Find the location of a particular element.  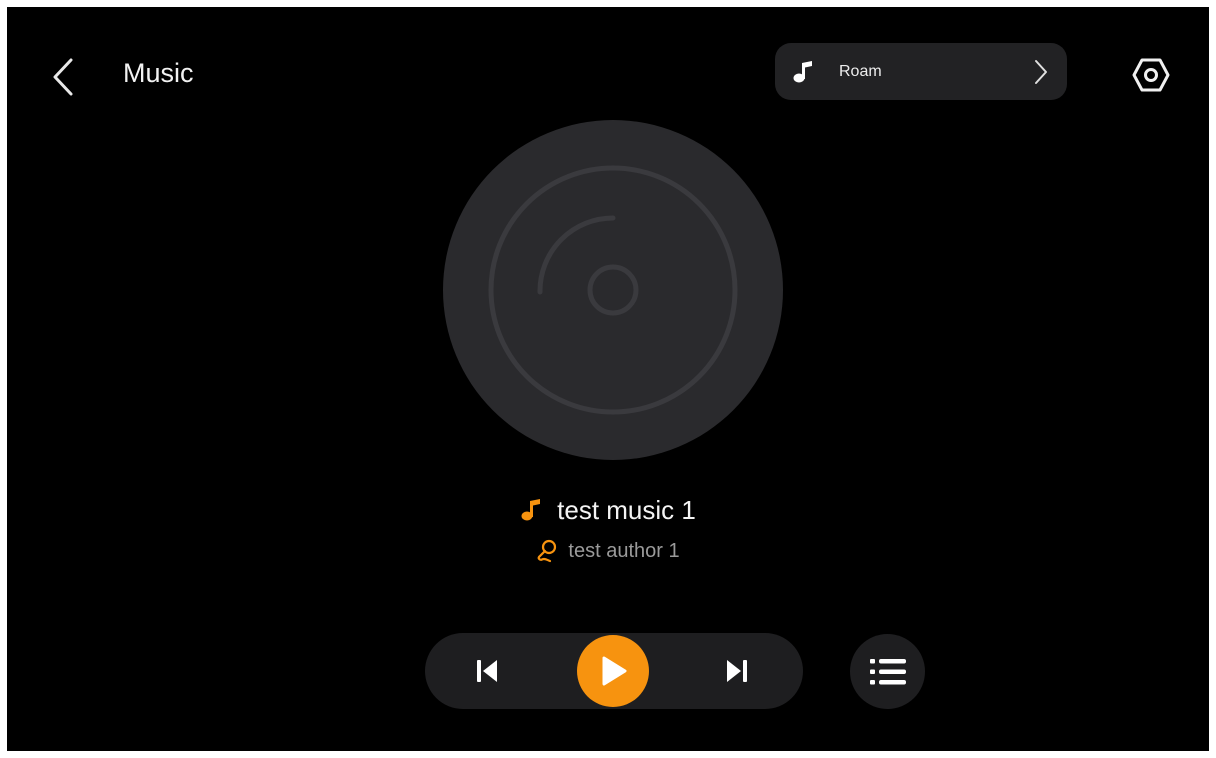

hexagon-settings-icon is located at coordinates (1151, 75).